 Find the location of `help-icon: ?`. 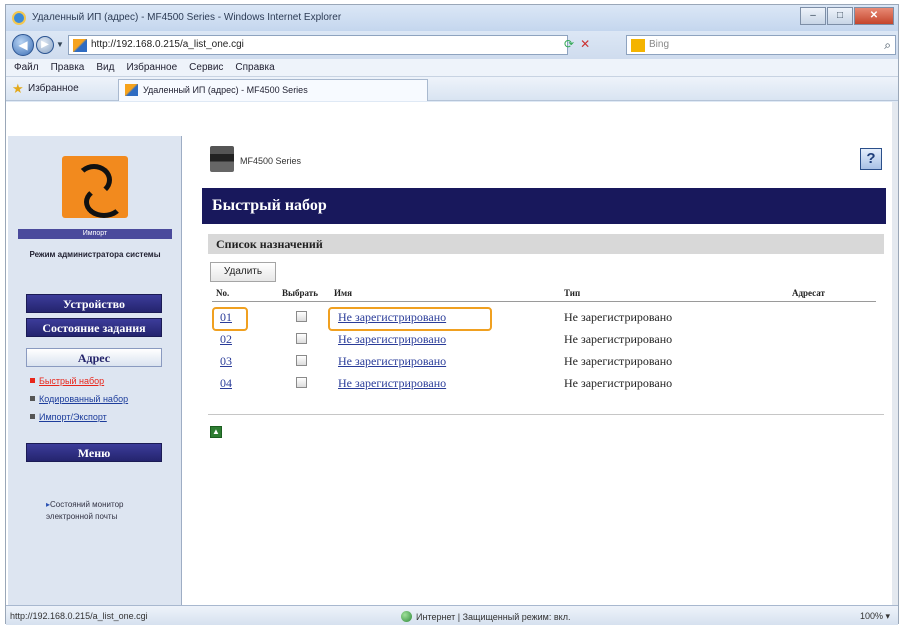

help-icon: ? is located at coordinates (871, 159).